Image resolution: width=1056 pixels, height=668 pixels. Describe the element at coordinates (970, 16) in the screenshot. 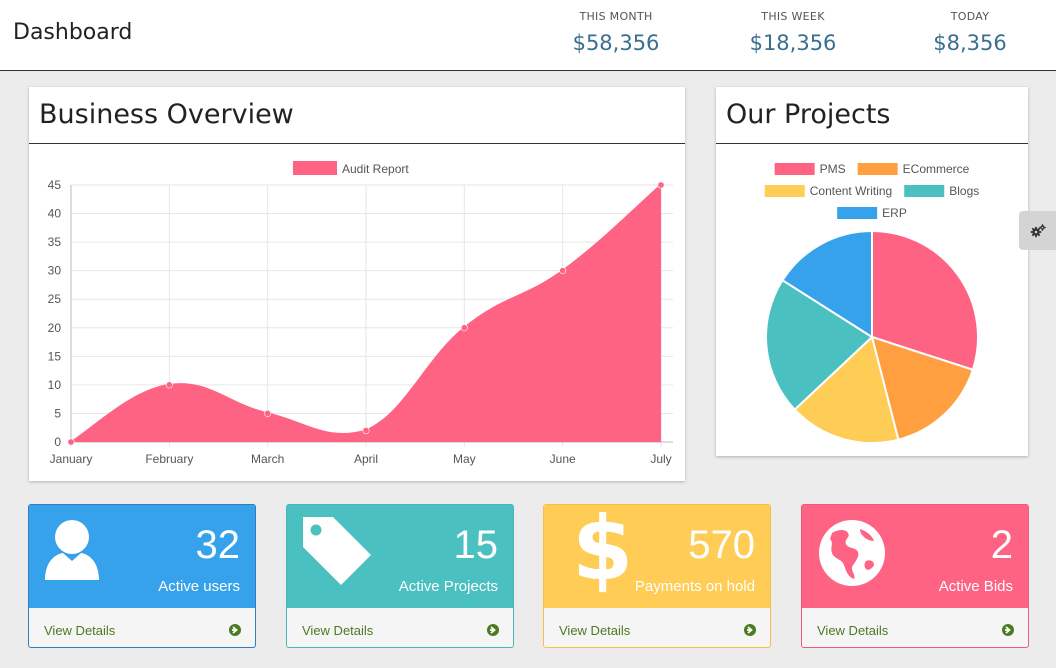

I see `stat-label: TODAY` at that location.